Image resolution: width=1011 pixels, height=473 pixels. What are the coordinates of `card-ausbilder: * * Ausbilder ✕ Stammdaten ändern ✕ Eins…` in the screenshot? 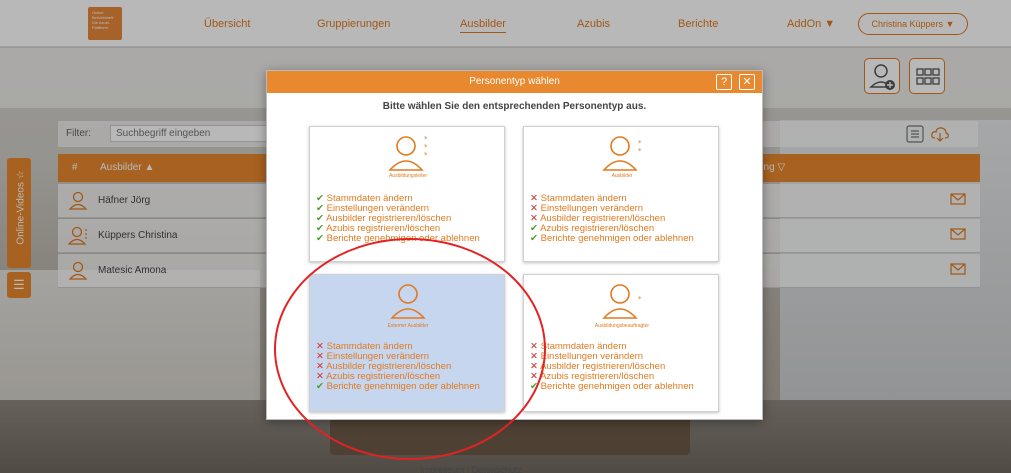 It's located at (621, 194).